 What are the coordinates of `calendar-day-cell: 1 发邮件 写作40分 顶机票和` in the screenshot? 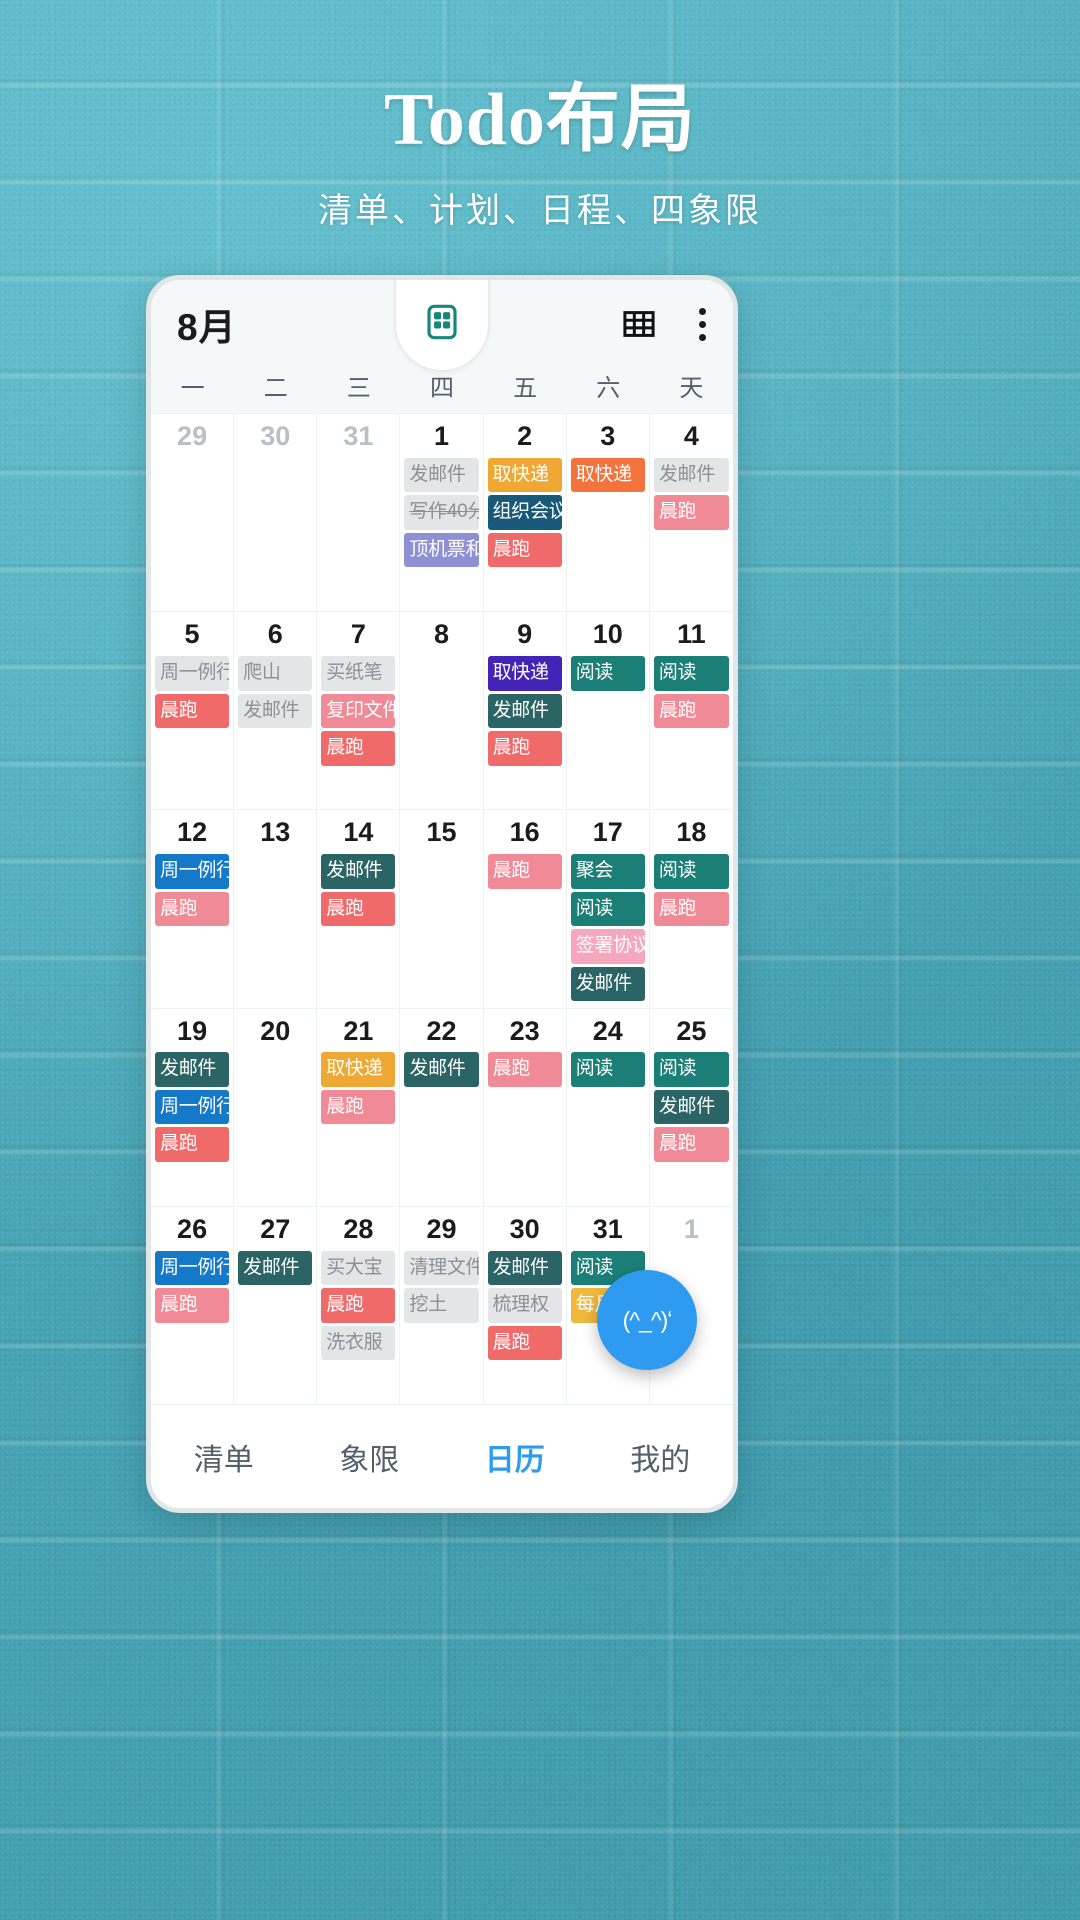 It's located at (442, 513).